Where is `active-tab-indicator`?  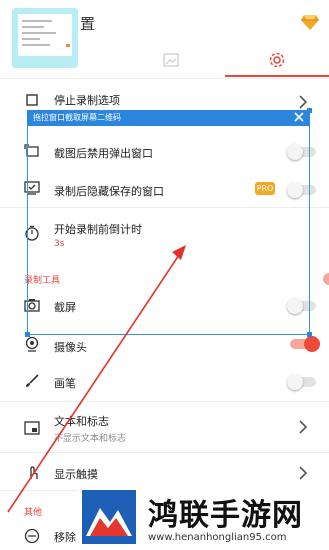 active-tab-indicator is located at coordinates (277, 76).